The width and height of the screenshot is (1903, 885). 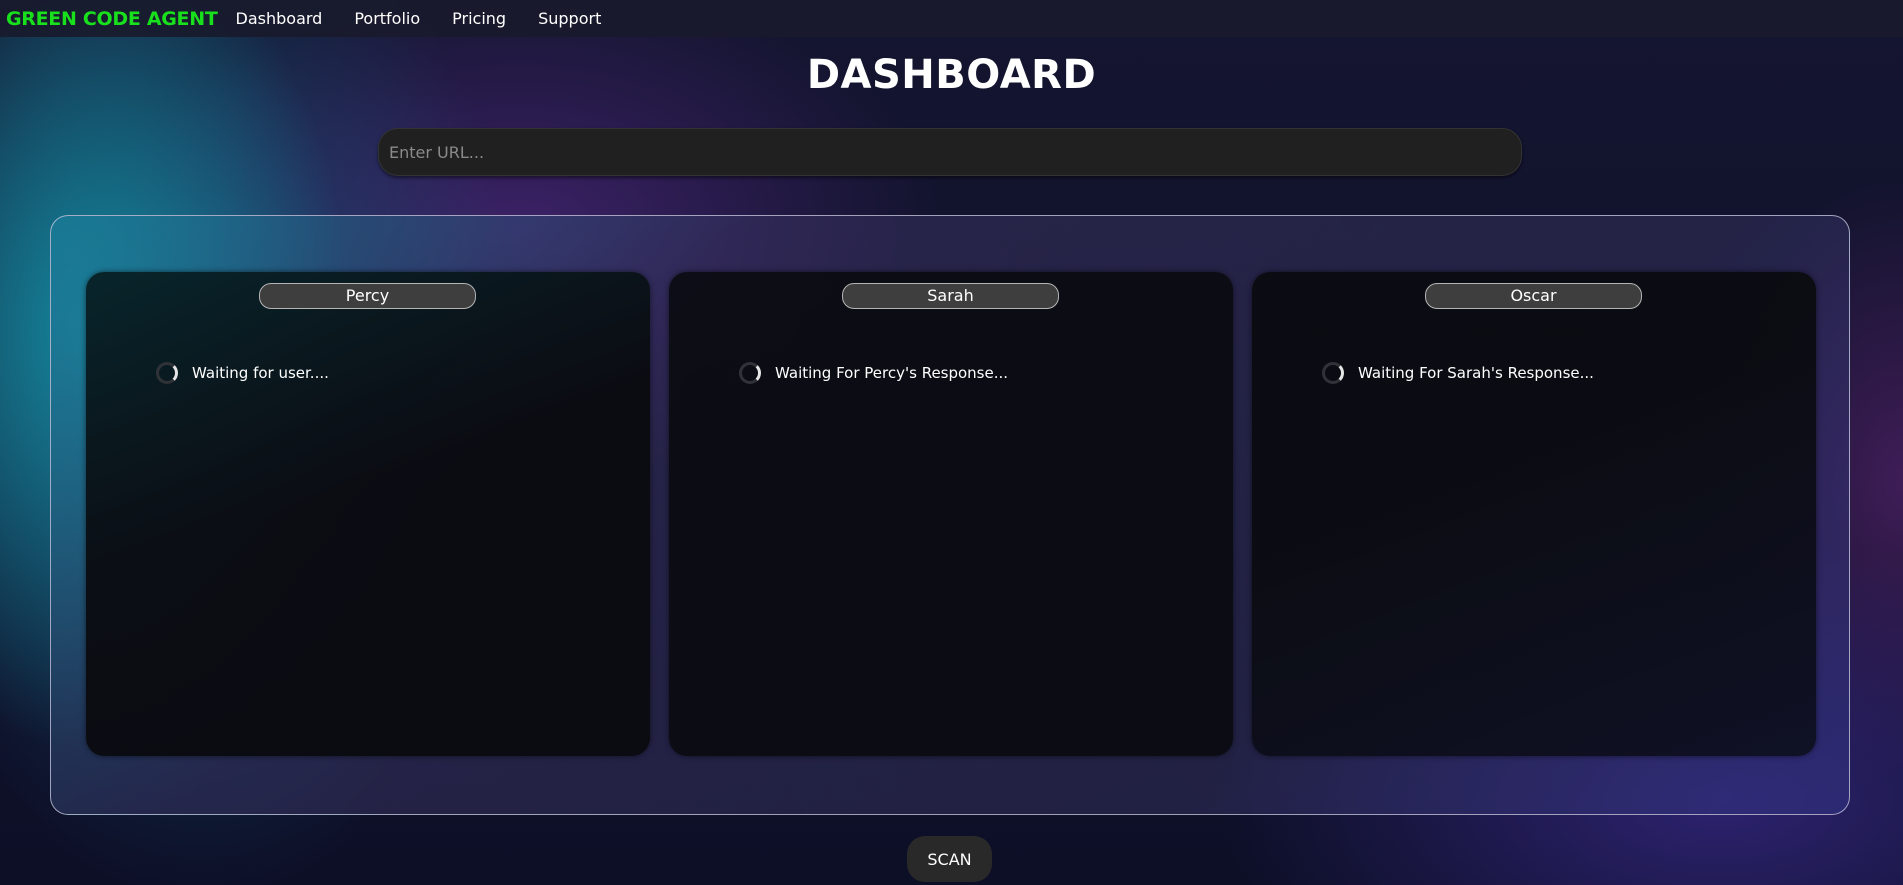 I want to click on nav-link-dashboard: Dashboard, so click(x=279, y=18).